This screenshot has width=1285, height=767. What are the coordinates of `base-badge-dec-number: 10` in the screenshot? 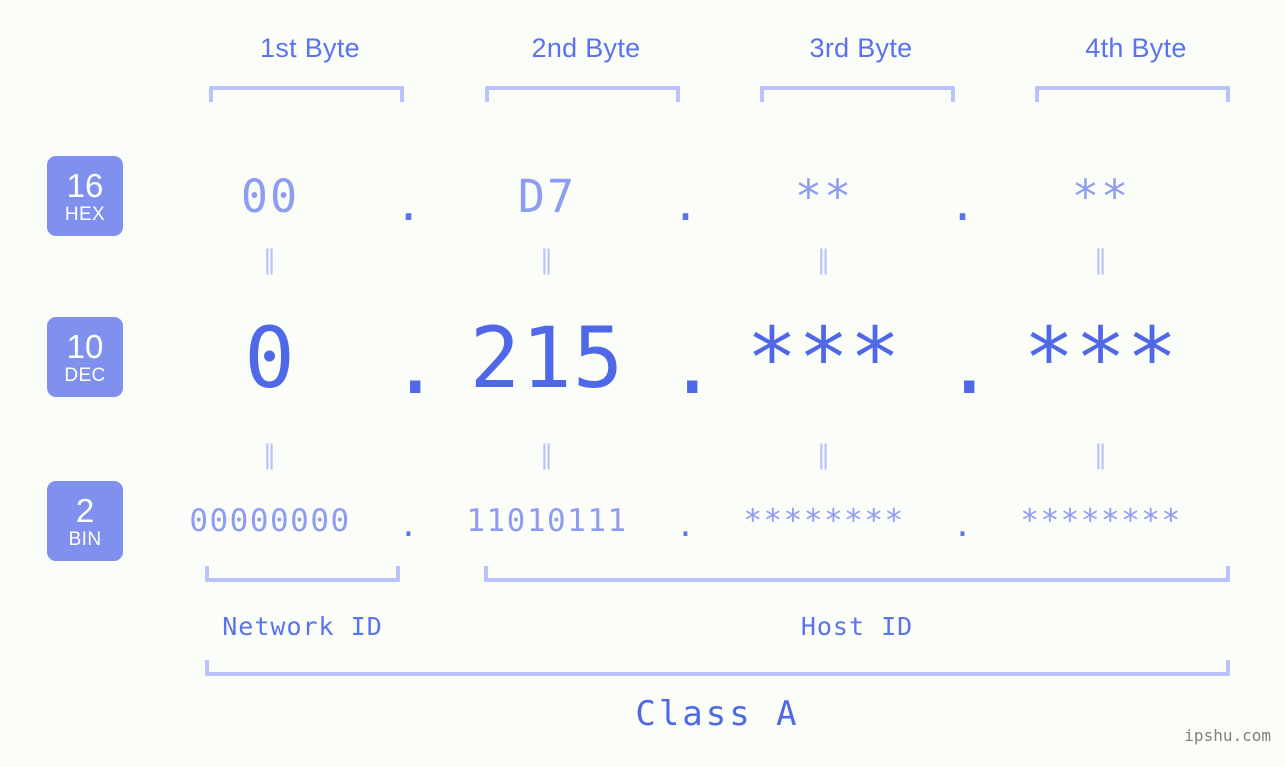 It's located at (85, 346).